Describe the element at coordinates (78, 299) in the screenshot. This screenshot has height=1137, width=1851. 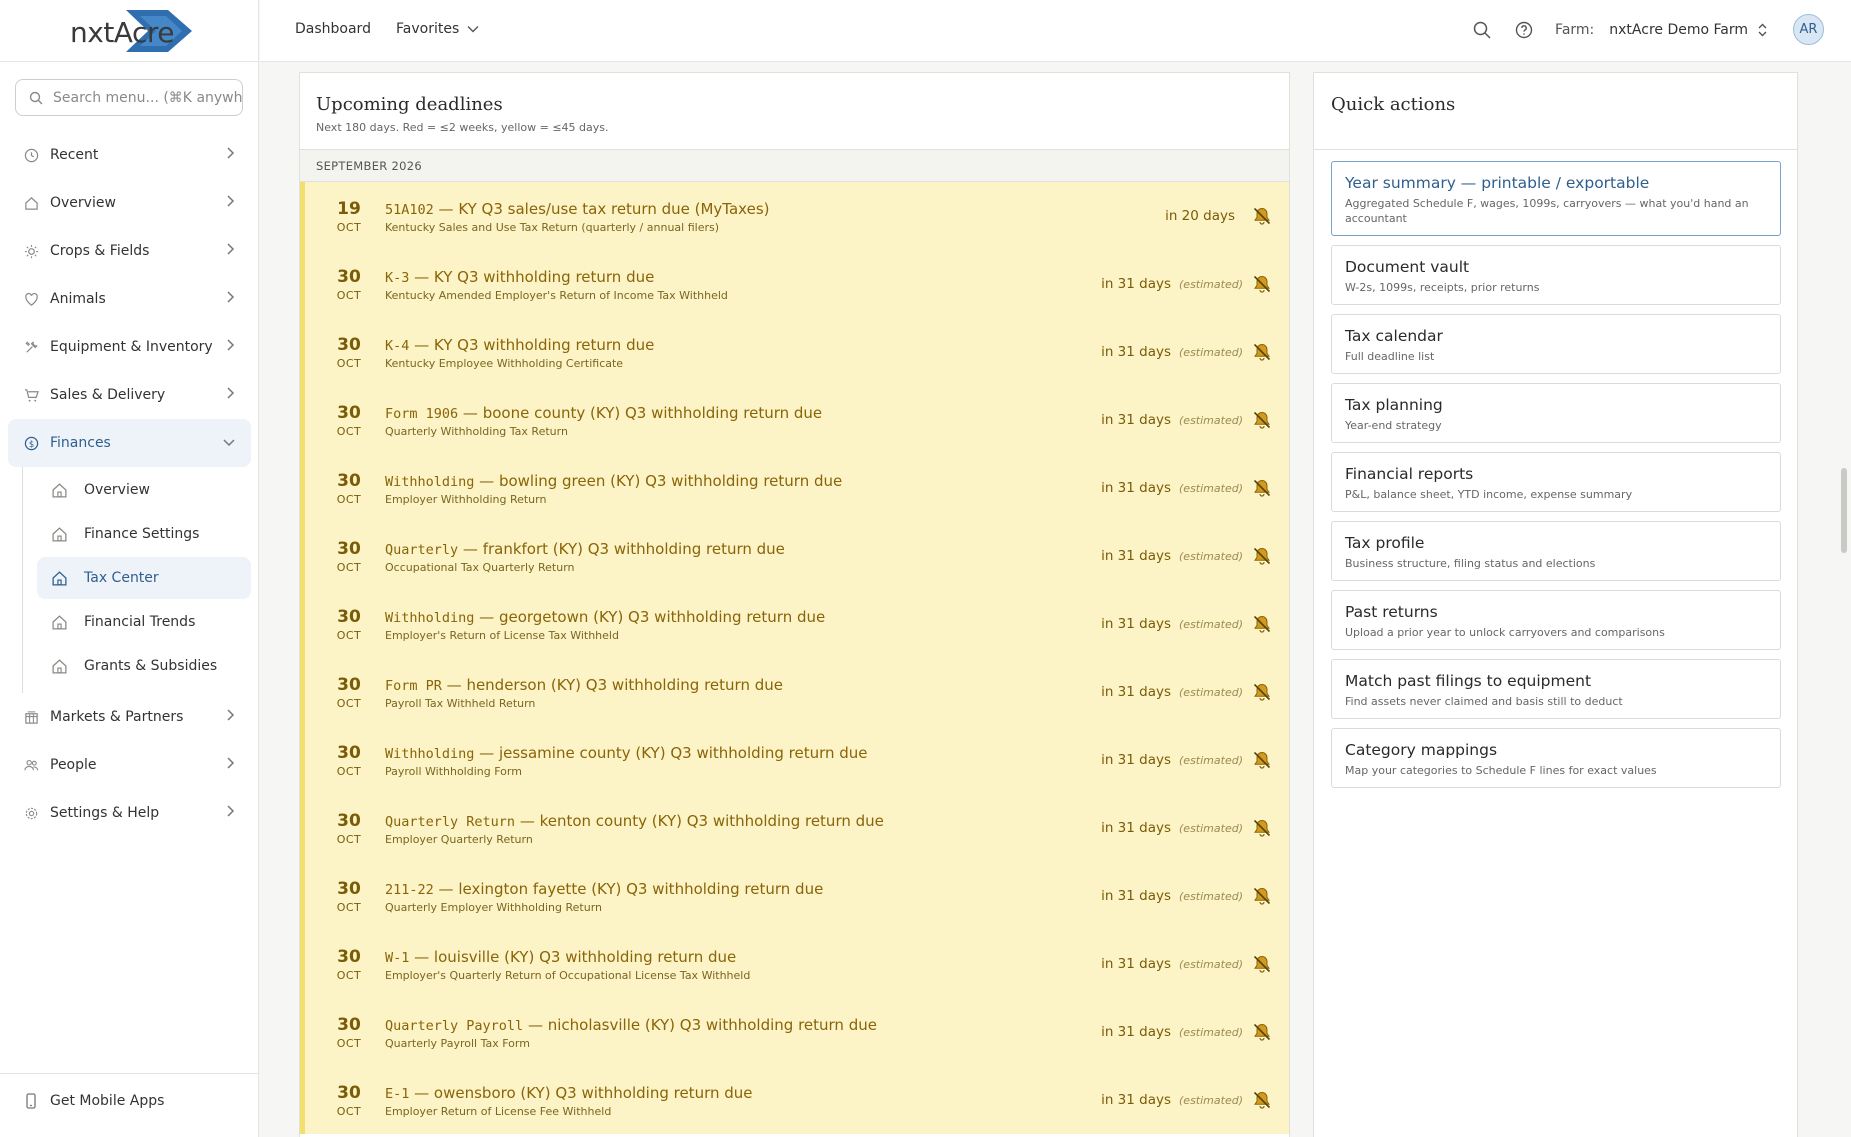
I see `sidebar-item-label: Animals` at that location.